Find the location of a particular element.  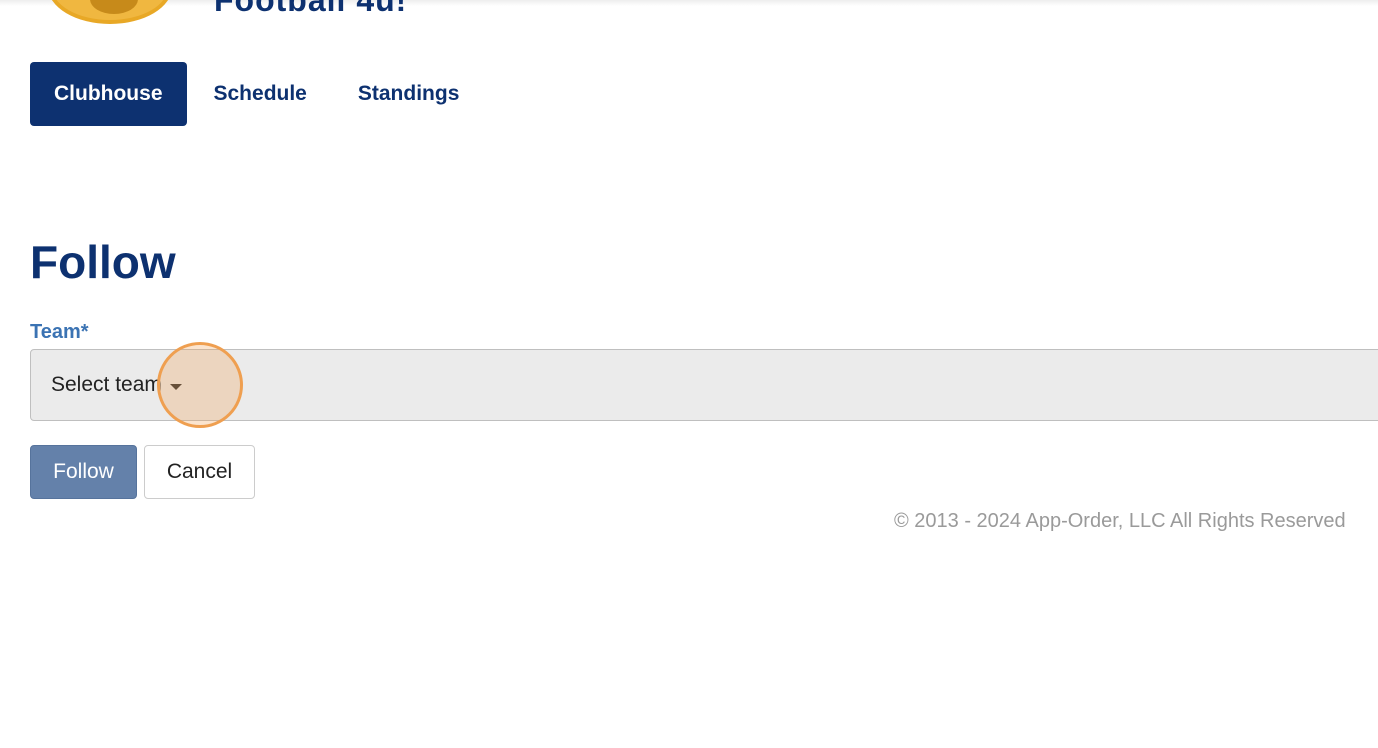

caret-down-icon is located at coordinates (175, 387).